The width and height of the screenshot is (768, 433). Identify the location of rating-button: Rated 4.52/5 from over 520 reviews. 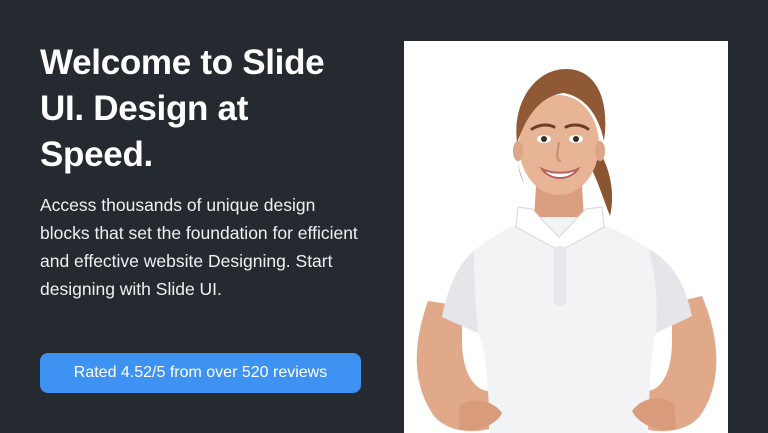
(200, 373).